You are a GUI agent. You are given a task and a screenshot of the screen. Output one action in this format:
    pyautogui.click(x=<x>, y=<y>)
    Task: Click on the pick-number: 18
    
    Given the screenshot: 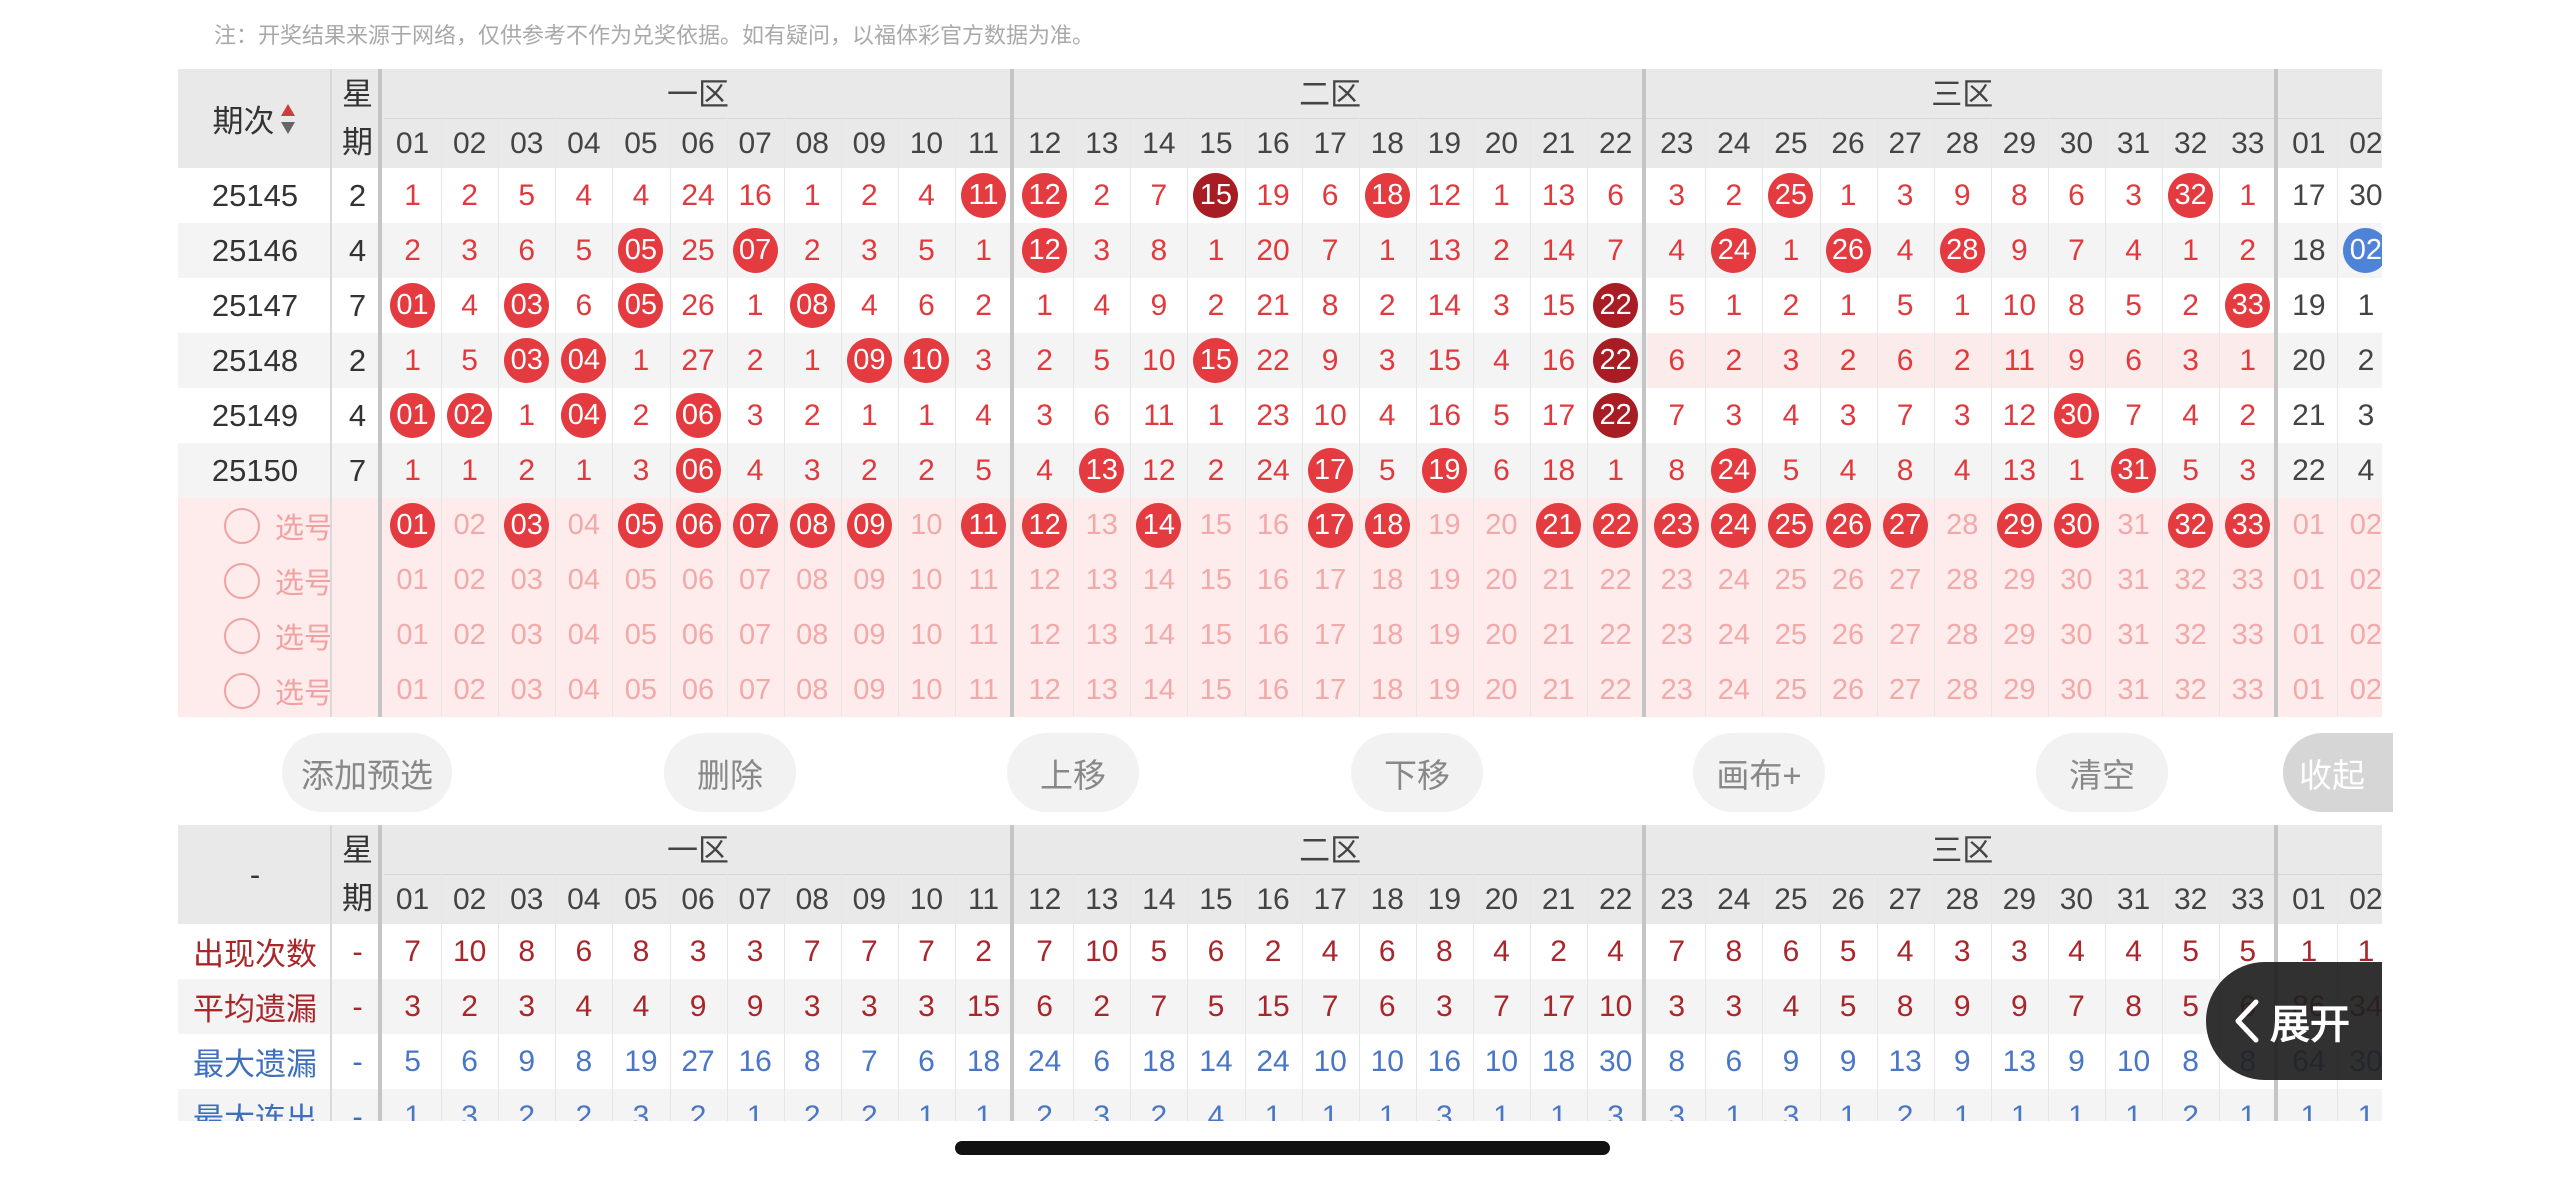 What is the action you would take?
    pyautogui.click(x=1387, y=636)
    